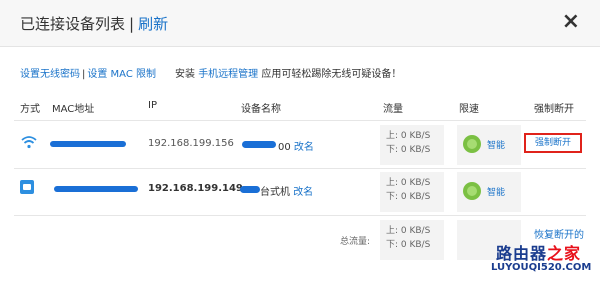  I want to click on watermark-cn: 路由器之家, so click(538, 252).